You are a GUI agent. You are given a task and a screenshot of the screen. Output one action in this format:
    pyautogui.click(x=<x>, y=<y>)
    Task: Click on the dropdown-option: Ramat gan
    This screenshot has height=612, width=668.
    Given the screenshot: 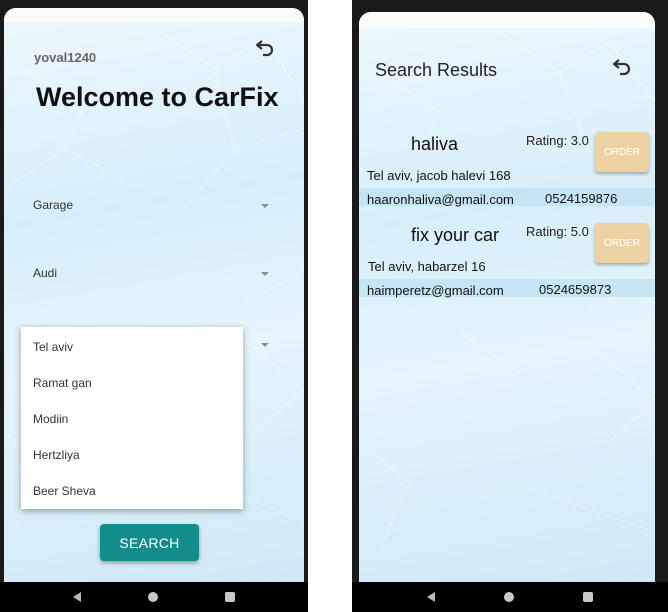 What is the action you would take?
    pyautogui.click(x=62, y=383)
    